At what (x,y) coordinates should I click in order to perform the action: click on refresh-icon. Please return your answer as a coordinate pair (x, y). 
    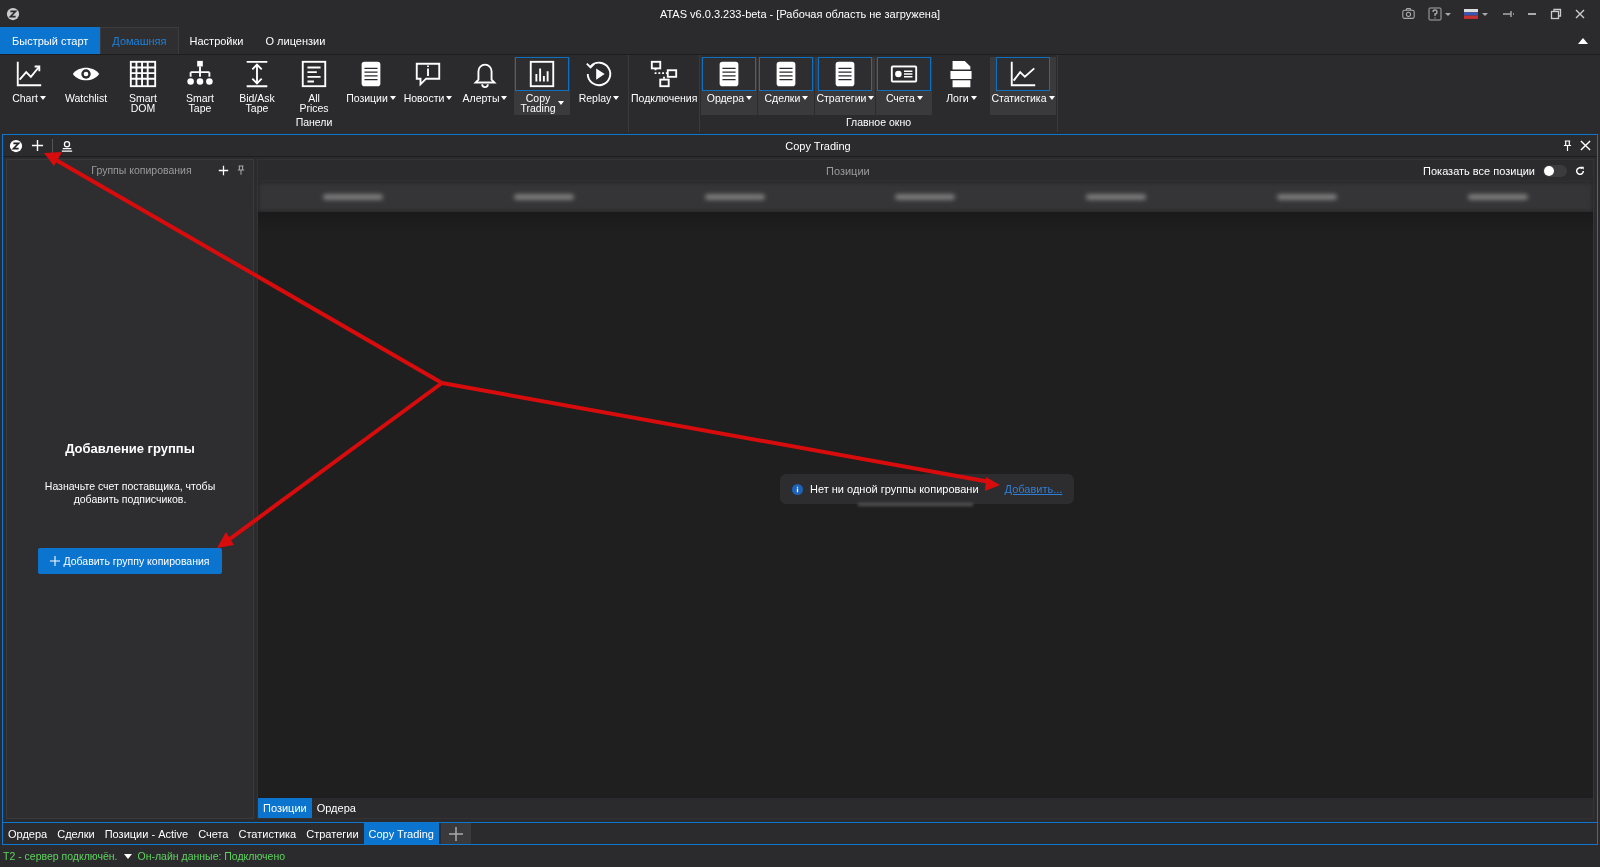
    Looking at the image, I should click on (1580, 171).